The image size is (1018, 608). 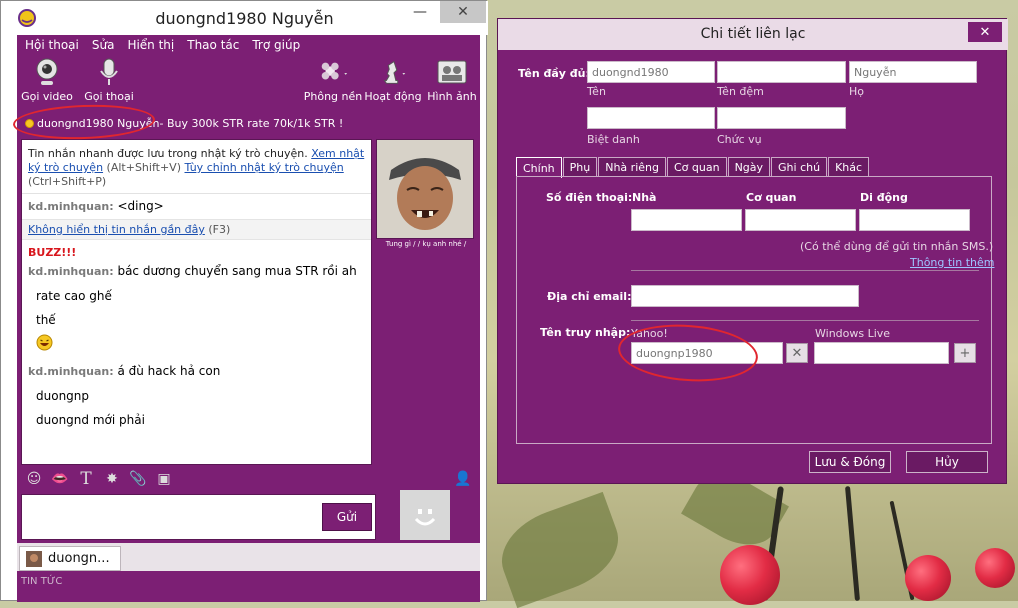 I want to click on contact-name: duongnd1980 Nguyễn, so click(x=98, y=123).